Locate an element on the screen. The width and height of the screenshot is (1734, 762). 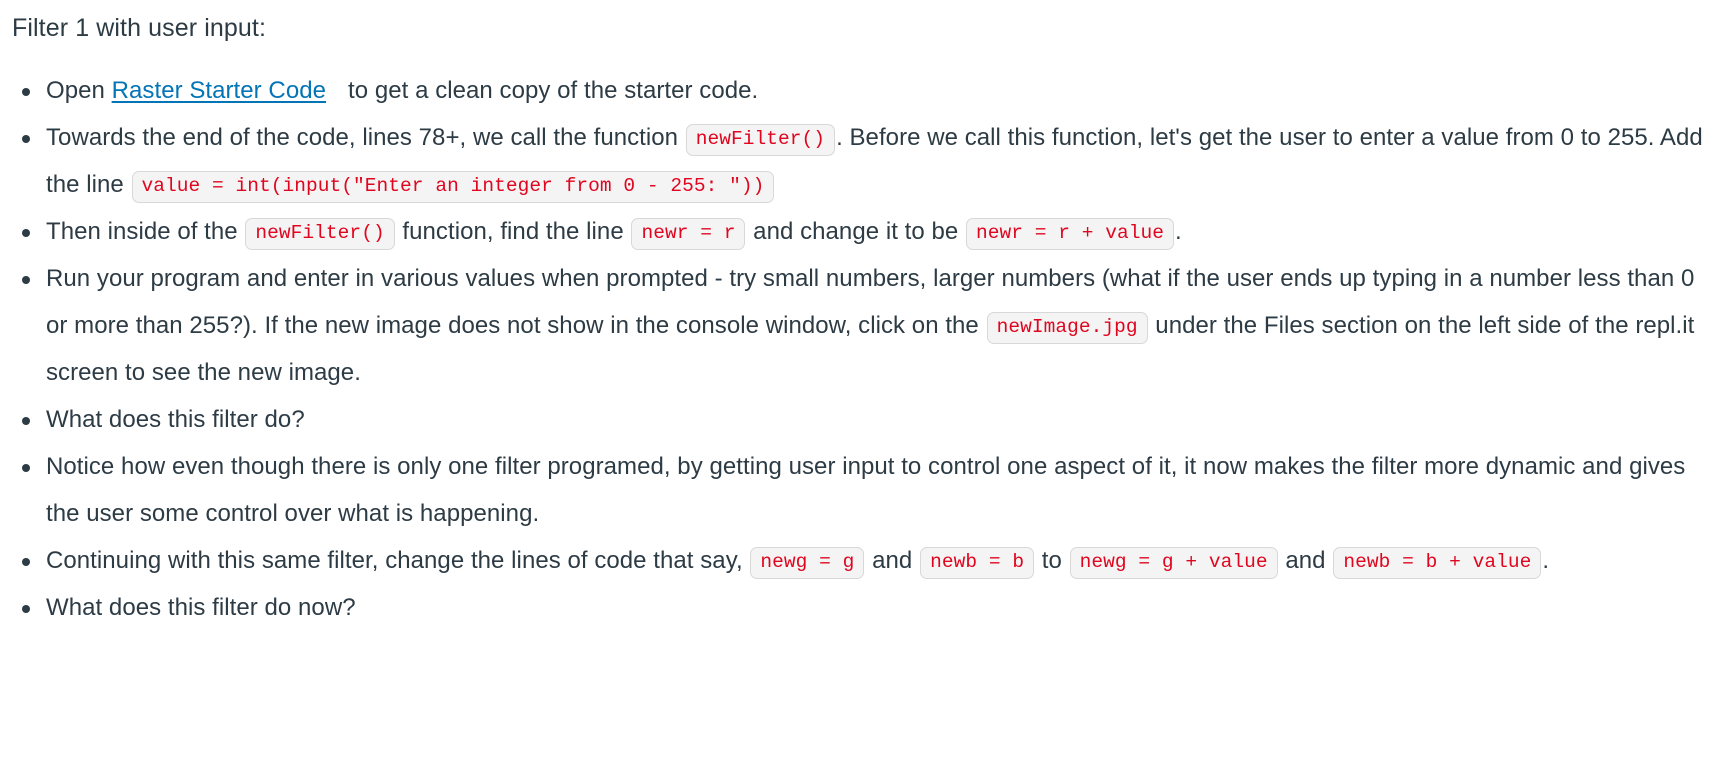
text-segment: What does this filter do now? is located at coordinates (201, 607).